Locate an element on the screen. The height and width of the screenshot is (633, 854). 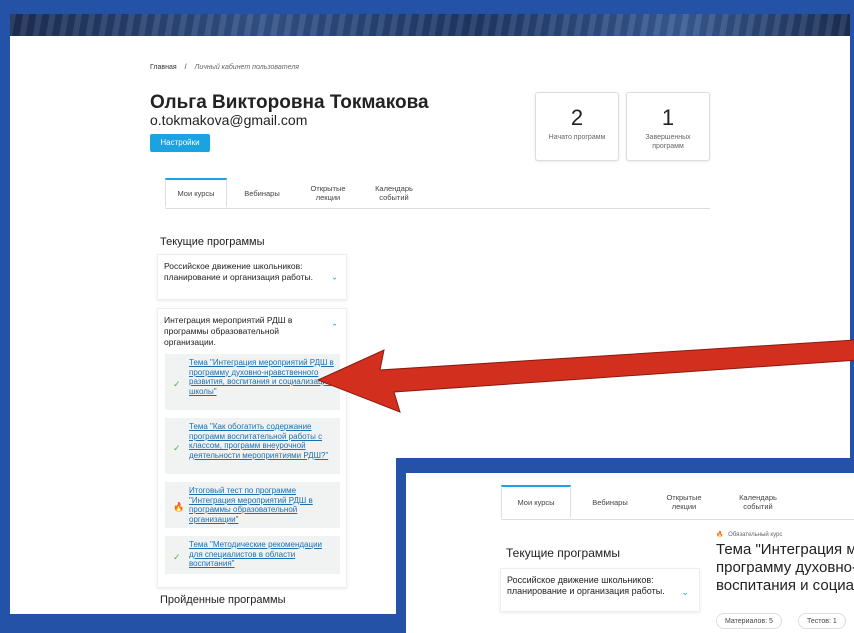
stat-started-programs: 2 Начато программ is located at coordinates (577, 126).